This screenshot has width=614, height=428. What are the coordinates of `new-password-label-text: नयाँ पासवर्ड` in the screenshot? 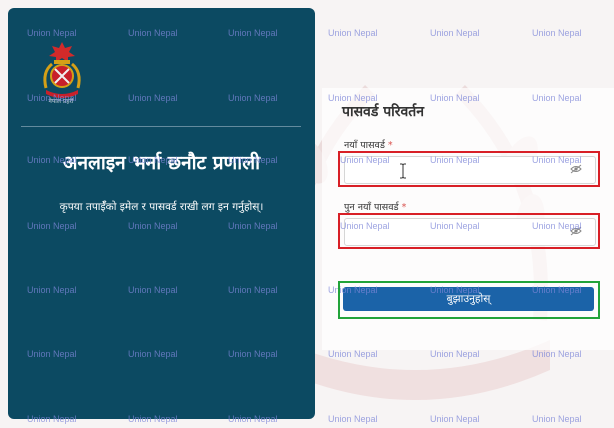 It's located at (364, 145).